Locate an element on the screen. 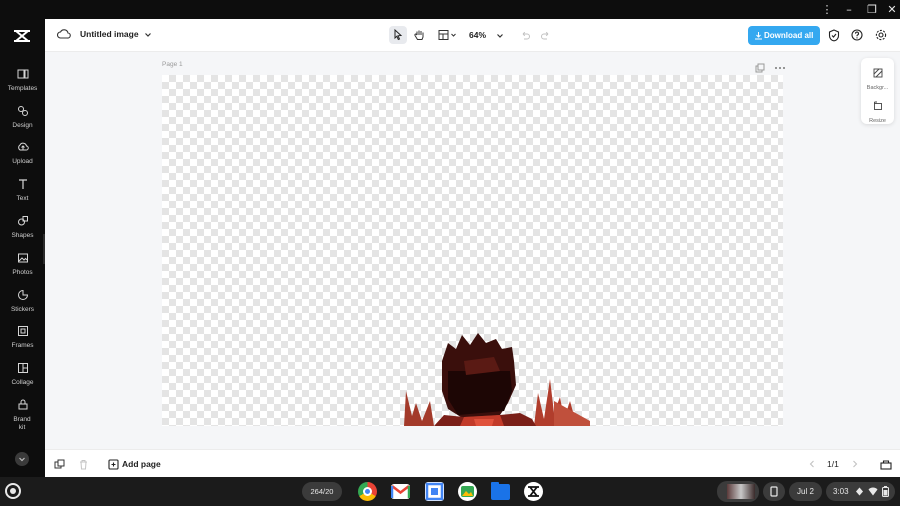  collage-icon is located at coordinates (22, 369).